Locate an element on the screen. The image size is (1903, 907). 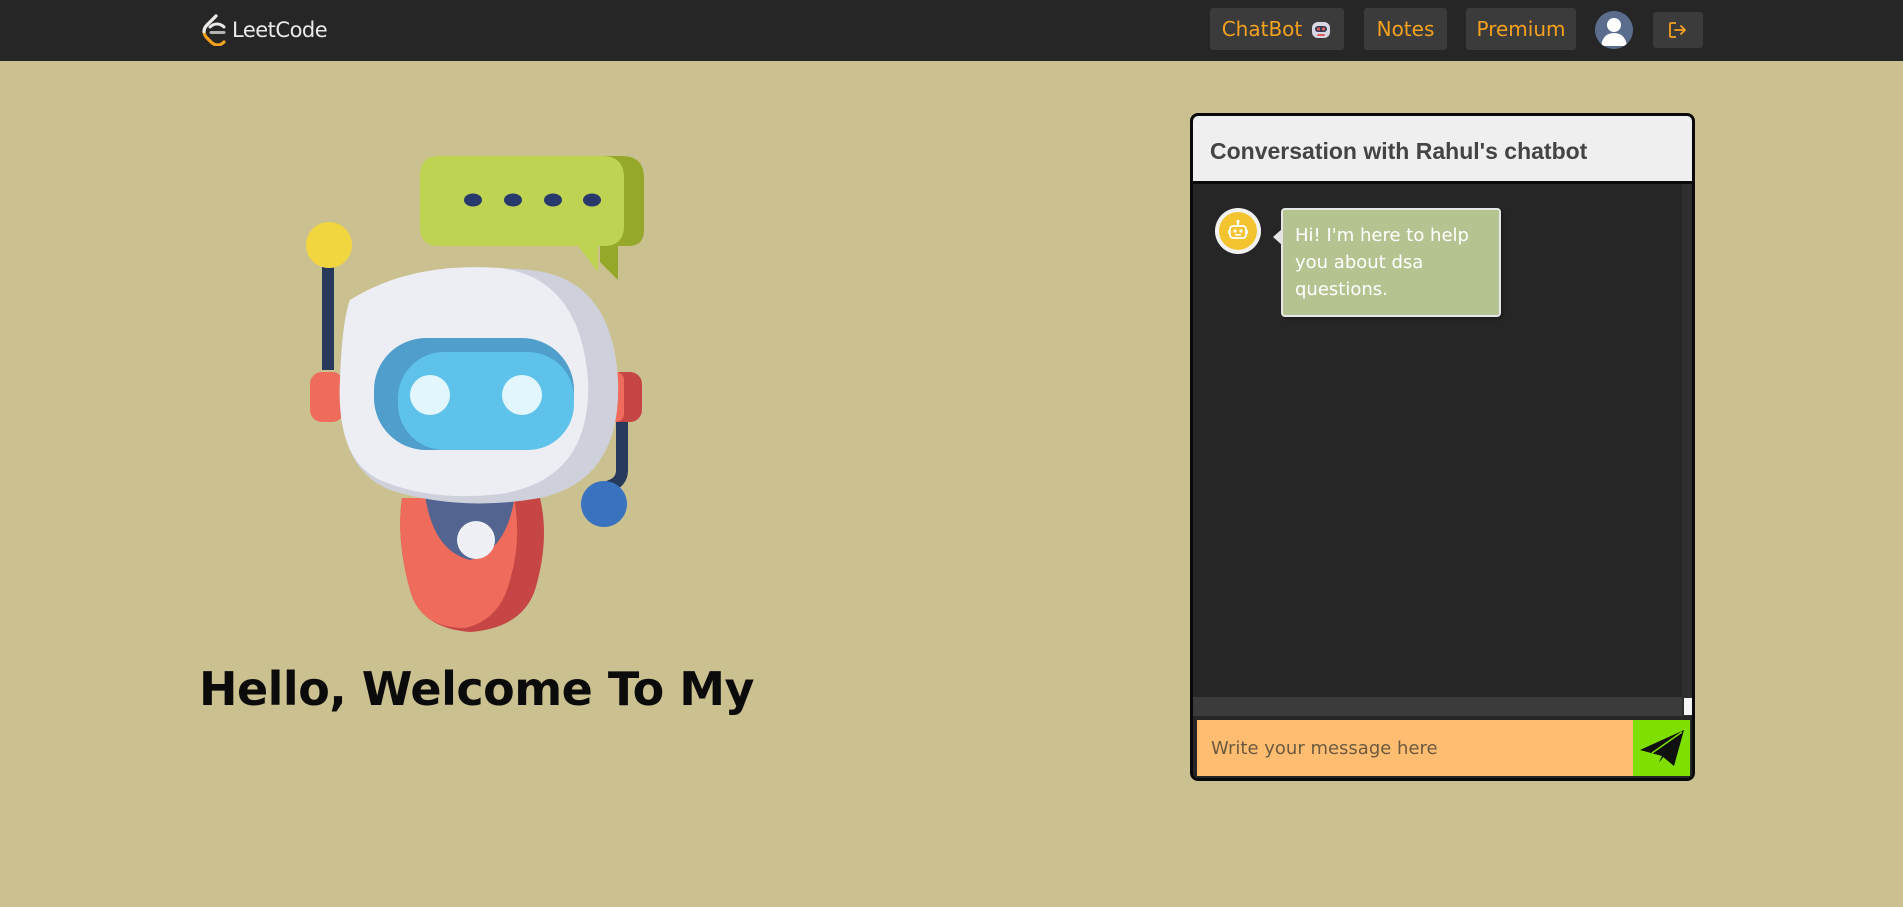
logout-icon is located at coordinates (1677, 30).